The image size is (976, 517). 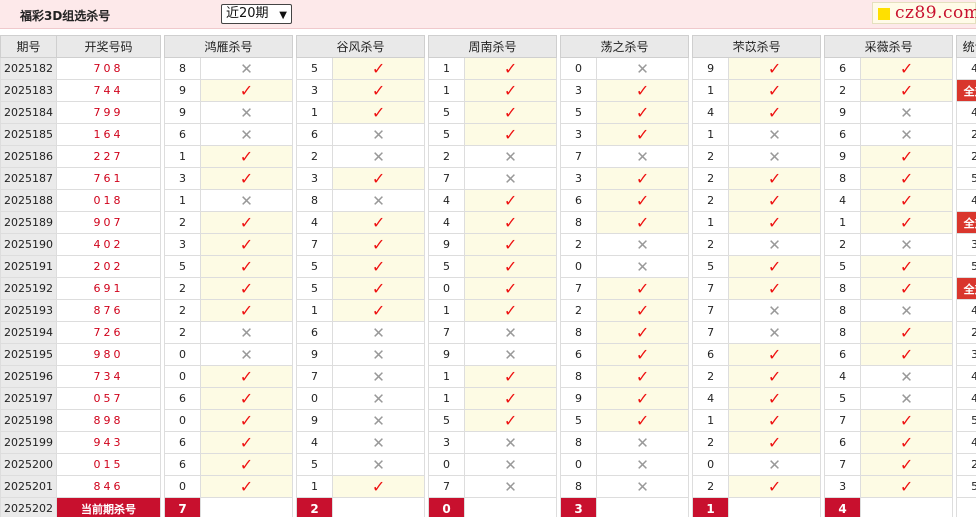 I want to click on stat-count-cell: 3, so click(x=966, y=354).